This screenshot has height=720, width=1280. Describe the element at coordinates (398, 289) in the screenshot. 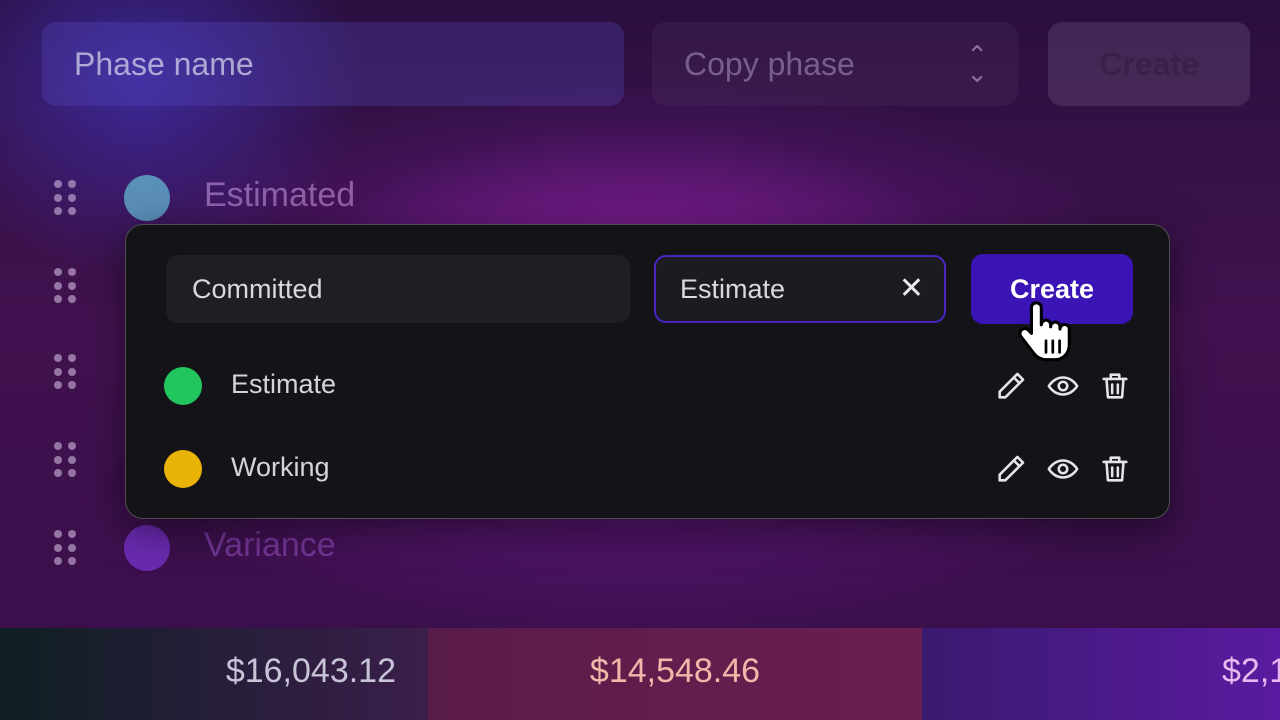

I see `phase-name-field: Committed` at that location.